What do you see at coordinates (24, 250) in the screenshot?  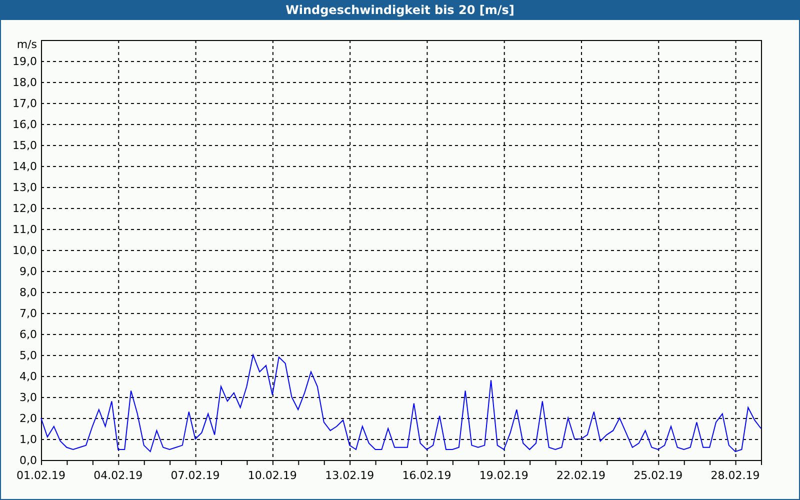 I see `y-tick-label: 10,0` at bounding box center [24, 250].